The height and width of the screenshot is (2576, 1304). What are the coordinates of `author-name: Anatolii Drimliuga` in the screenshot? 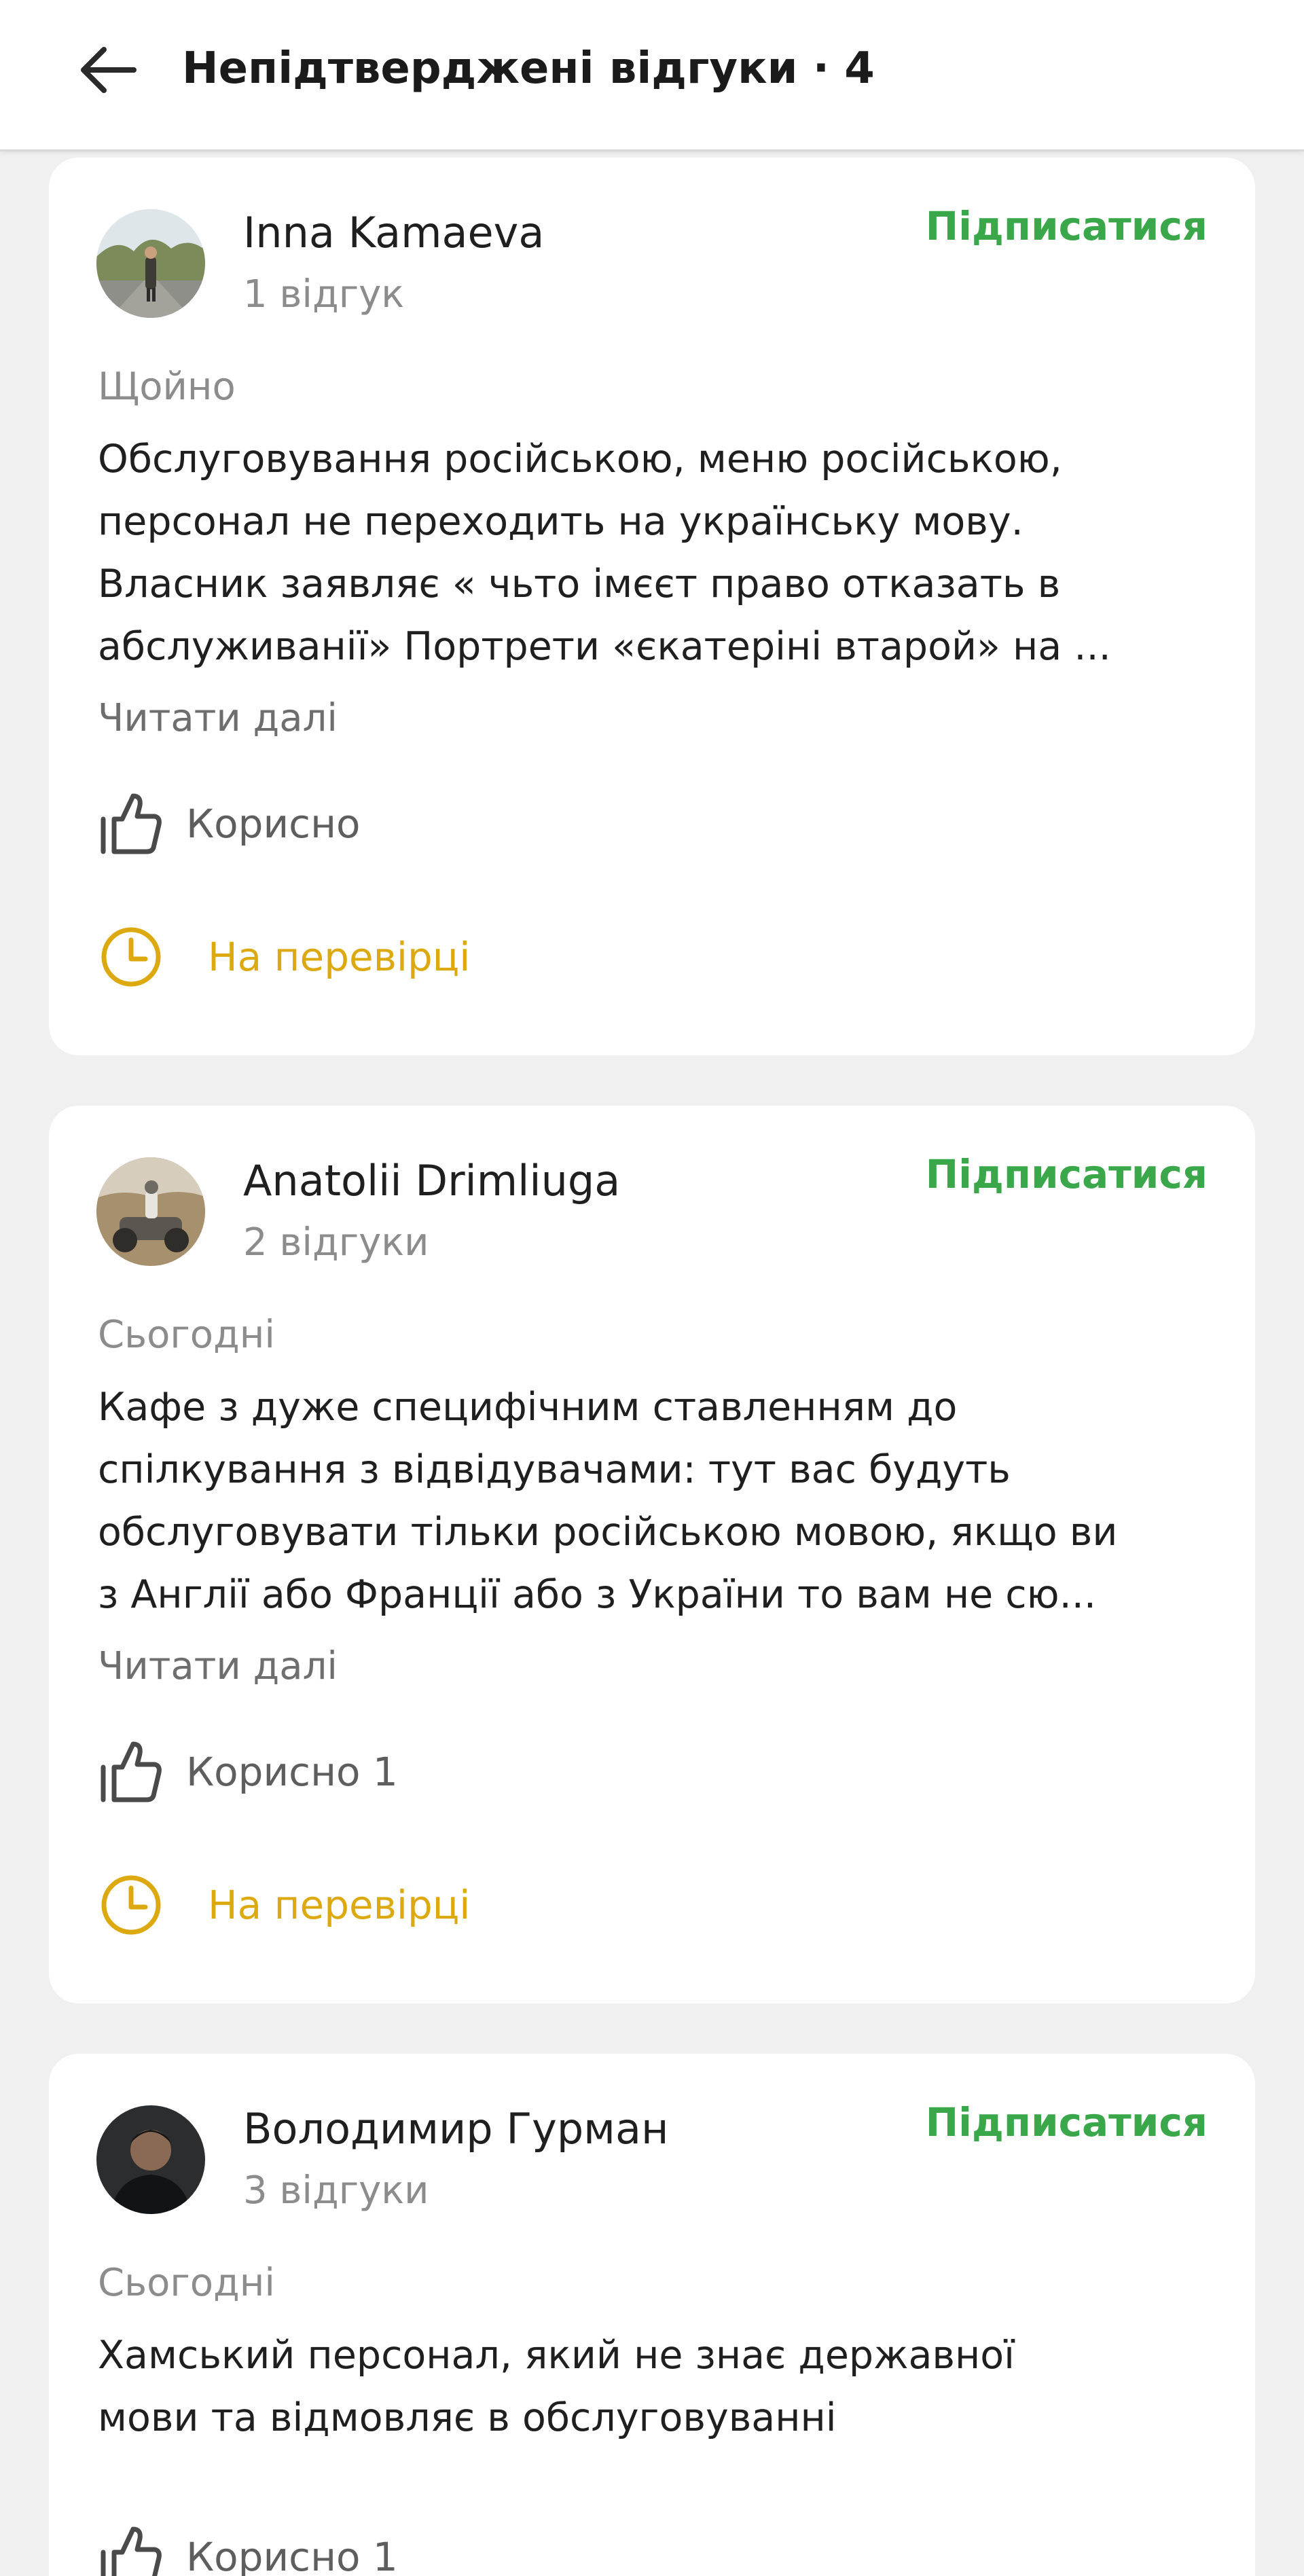 It's located at (431, 1181).